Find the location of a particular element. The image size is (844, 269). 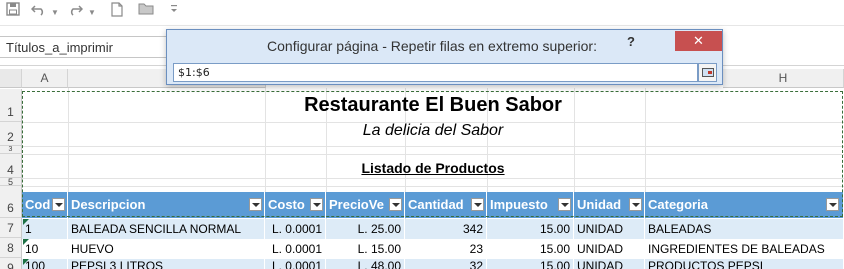

table-cell: 23 is located at coordinates (446, 249).